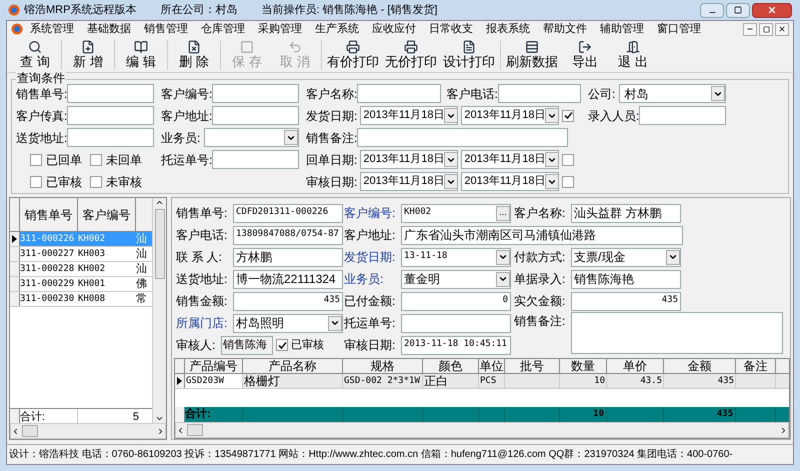 Image resolution: width=800 pixels, height=471 pixels. What do you see at coordinates (81, 284) in the screenshot?
I see `table-row: 311-000229 KH001 佛` at bounding box center [81, 284].